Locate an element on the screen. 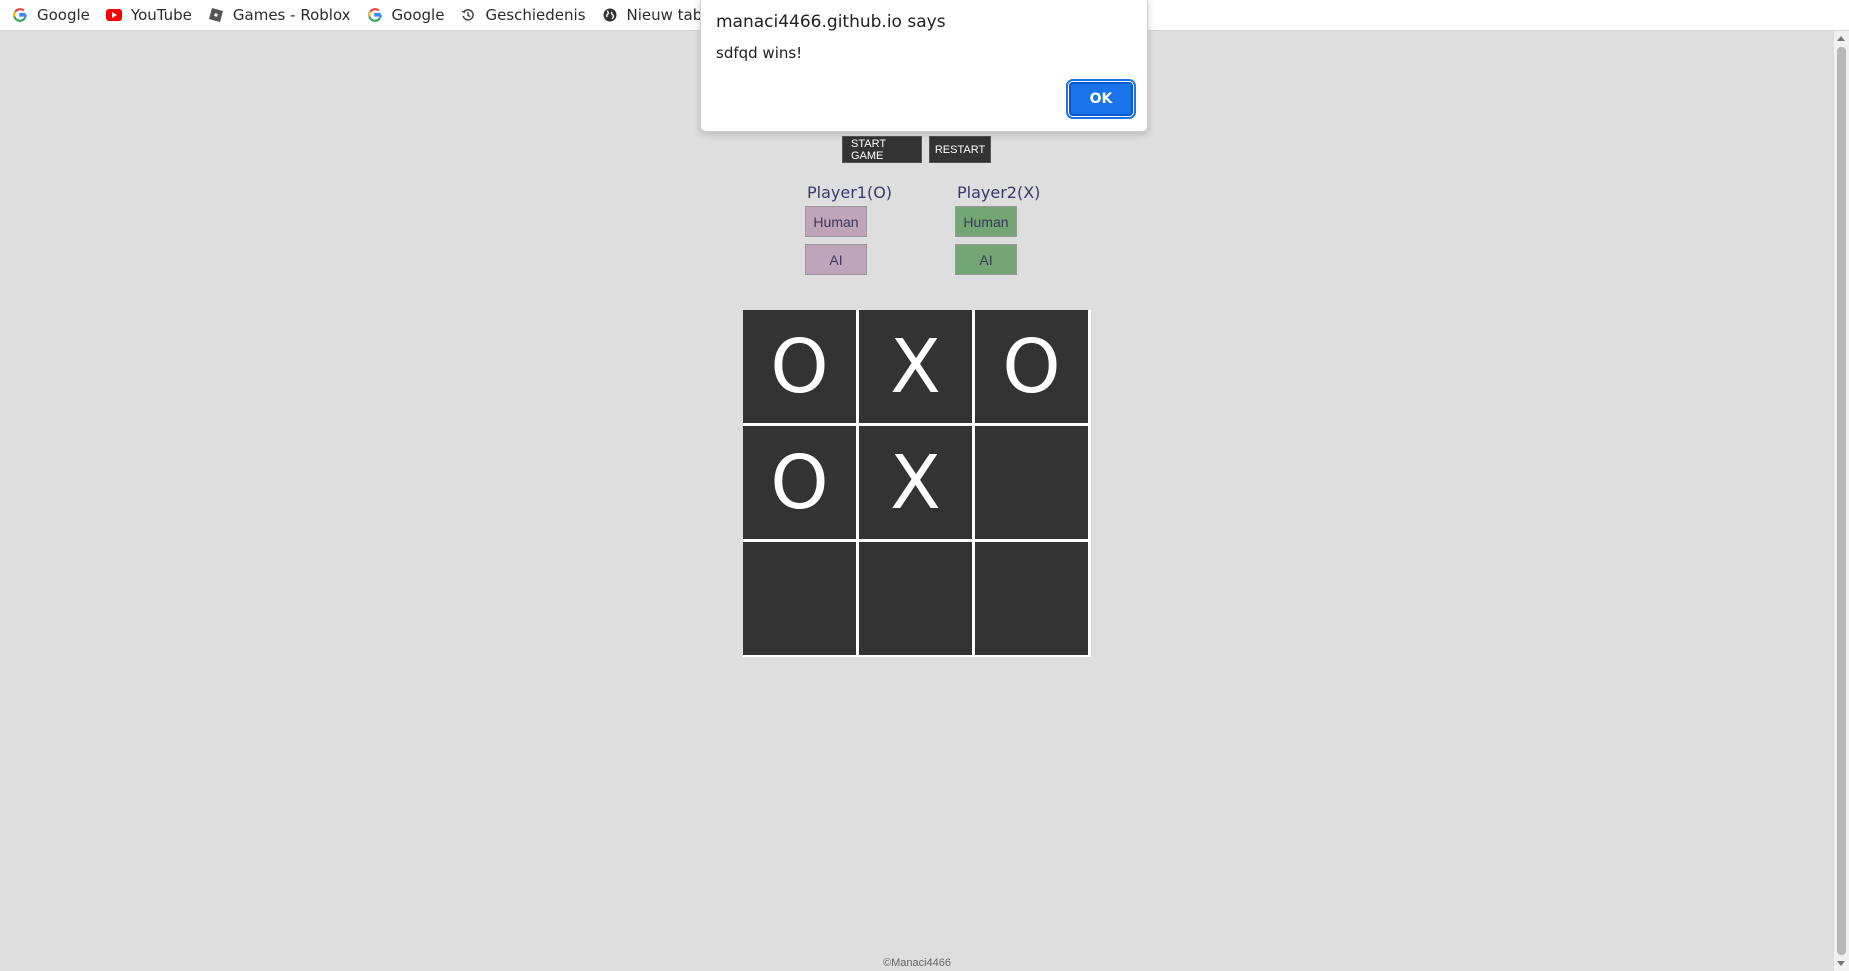 This screenshot has height=971, width=1849. player2-panel: Player2(X) Human AI is located at coordinates (997, 228).